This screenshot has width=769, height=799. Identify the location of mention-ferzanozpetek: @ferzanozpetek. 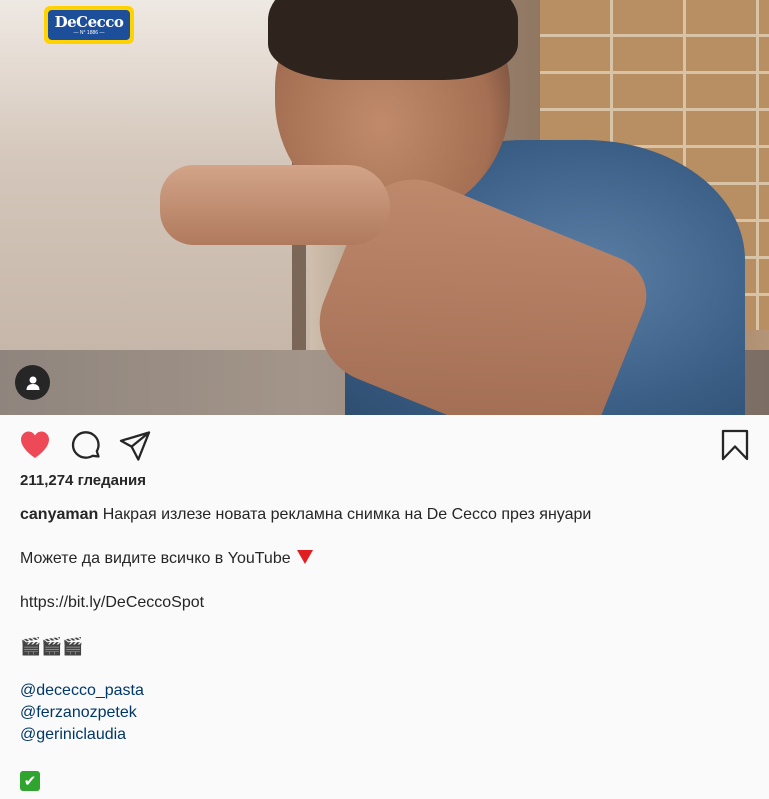
(78, 712).